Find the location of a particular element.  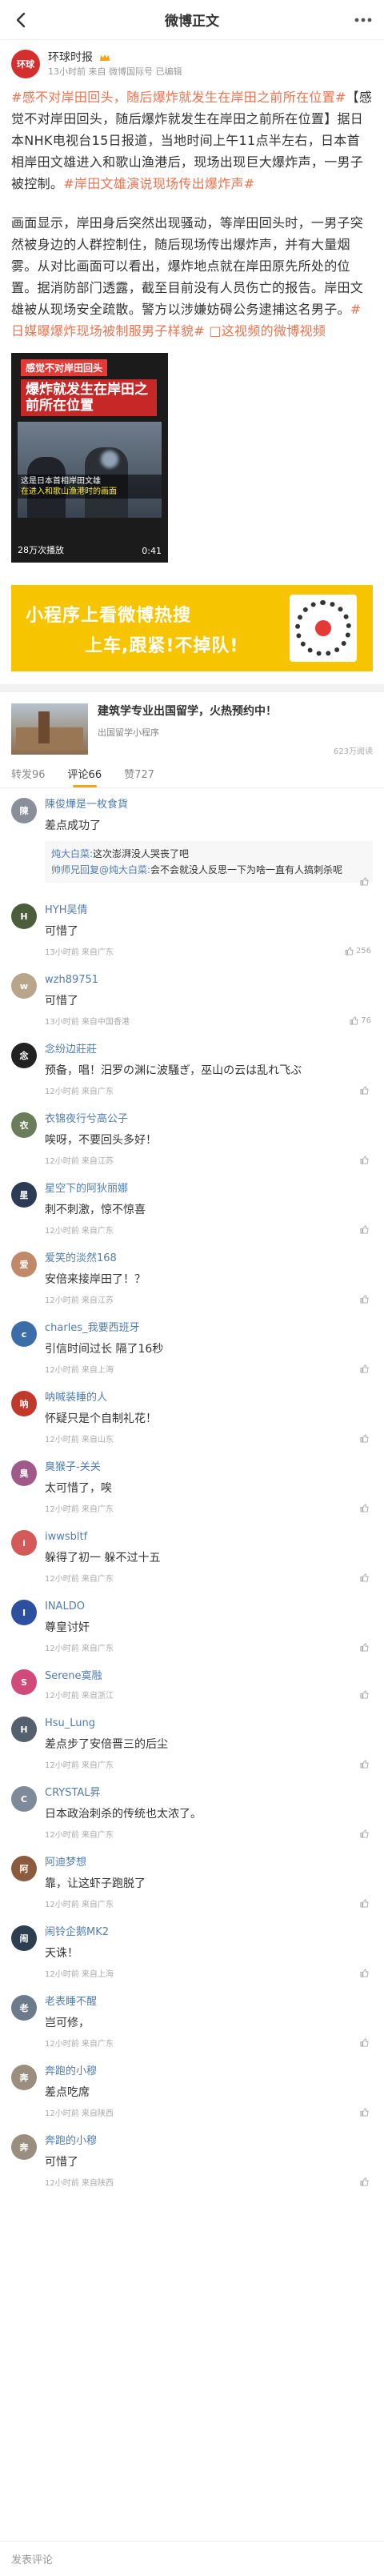

comment-item: 奔 奔跑的小穆 可惜了 12小时前 来自陕西 is located at coordinates (192, 2159).